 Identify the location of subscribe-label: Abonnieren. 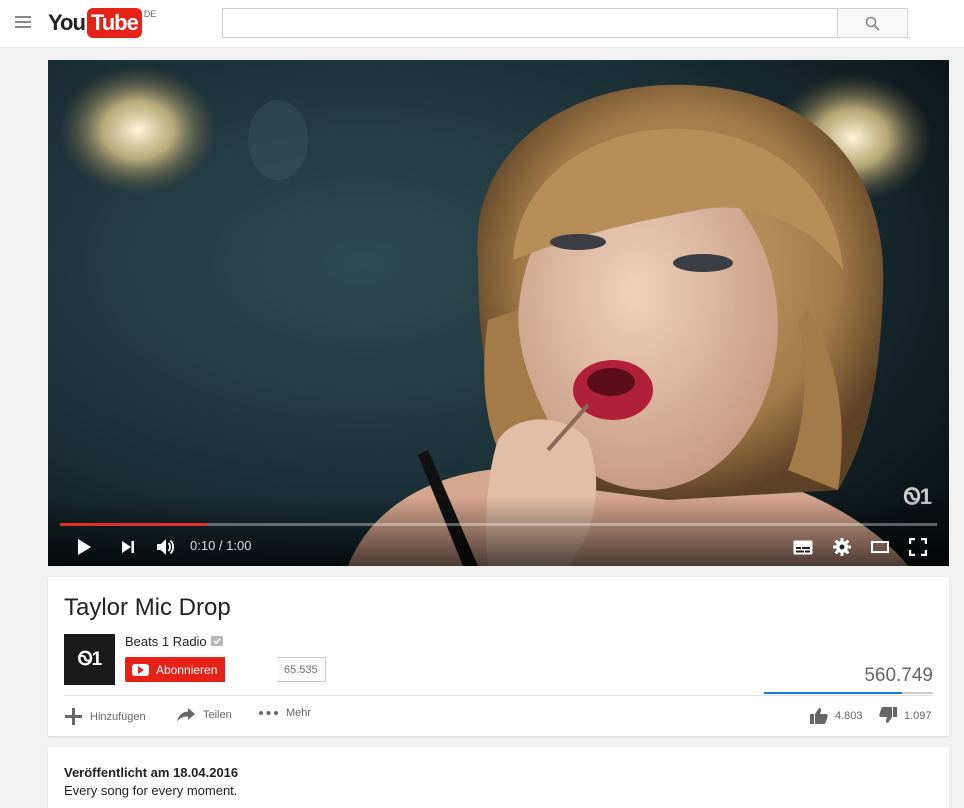
(187, 669).